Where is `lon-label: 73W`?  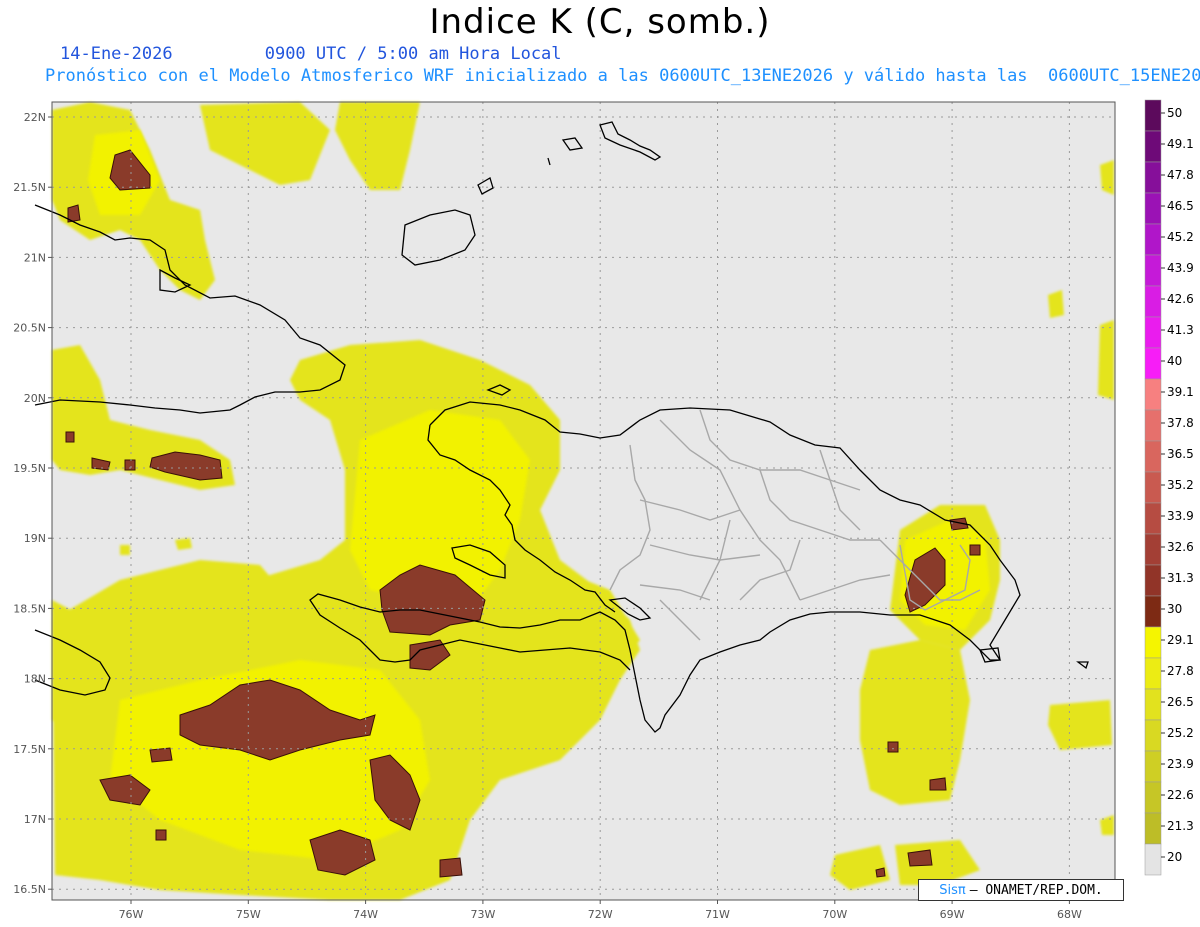 lon-label: 73W is located at coordinates (482, 914).